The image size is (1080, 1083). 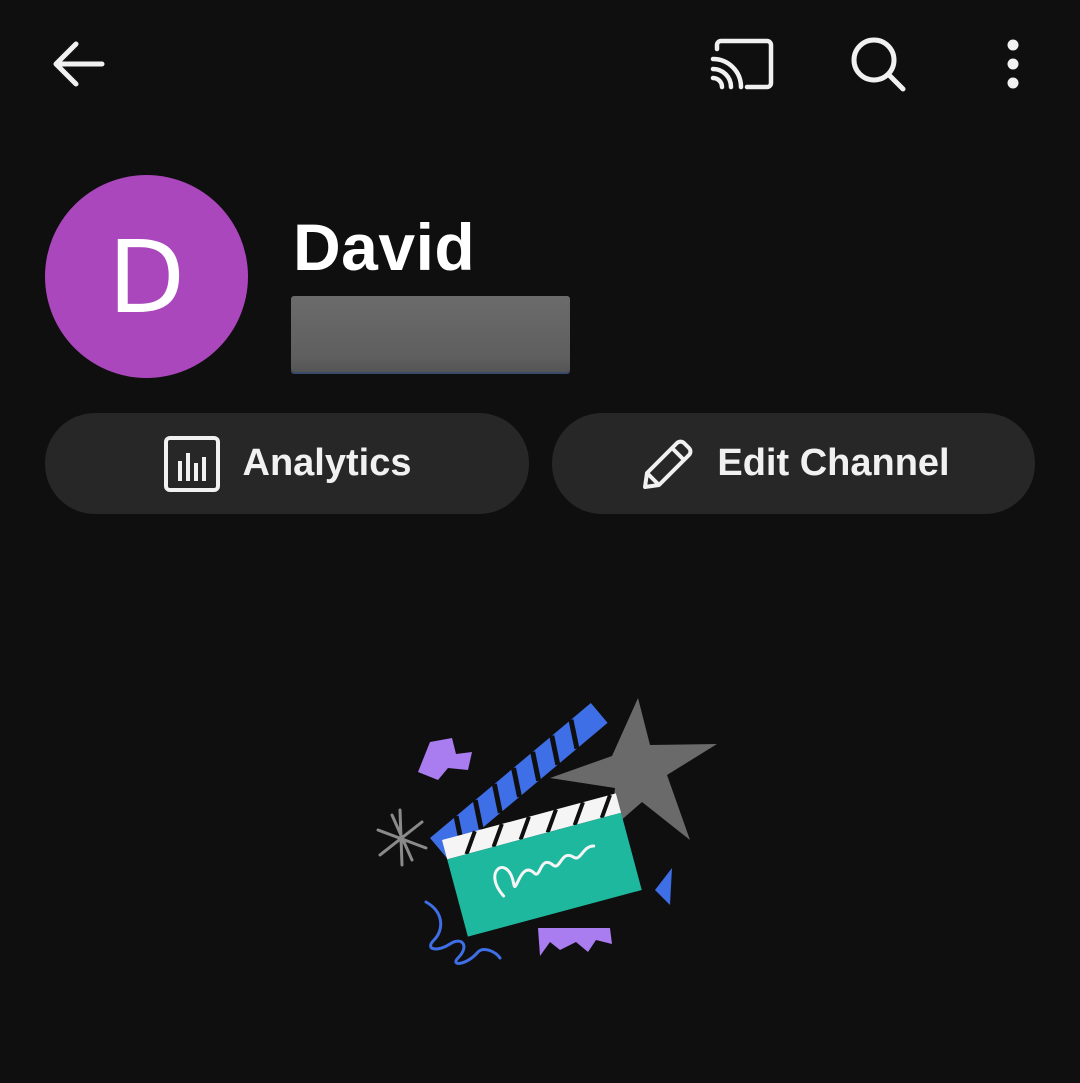 I want to click on more-options-button, so click(x=1013, y=64).